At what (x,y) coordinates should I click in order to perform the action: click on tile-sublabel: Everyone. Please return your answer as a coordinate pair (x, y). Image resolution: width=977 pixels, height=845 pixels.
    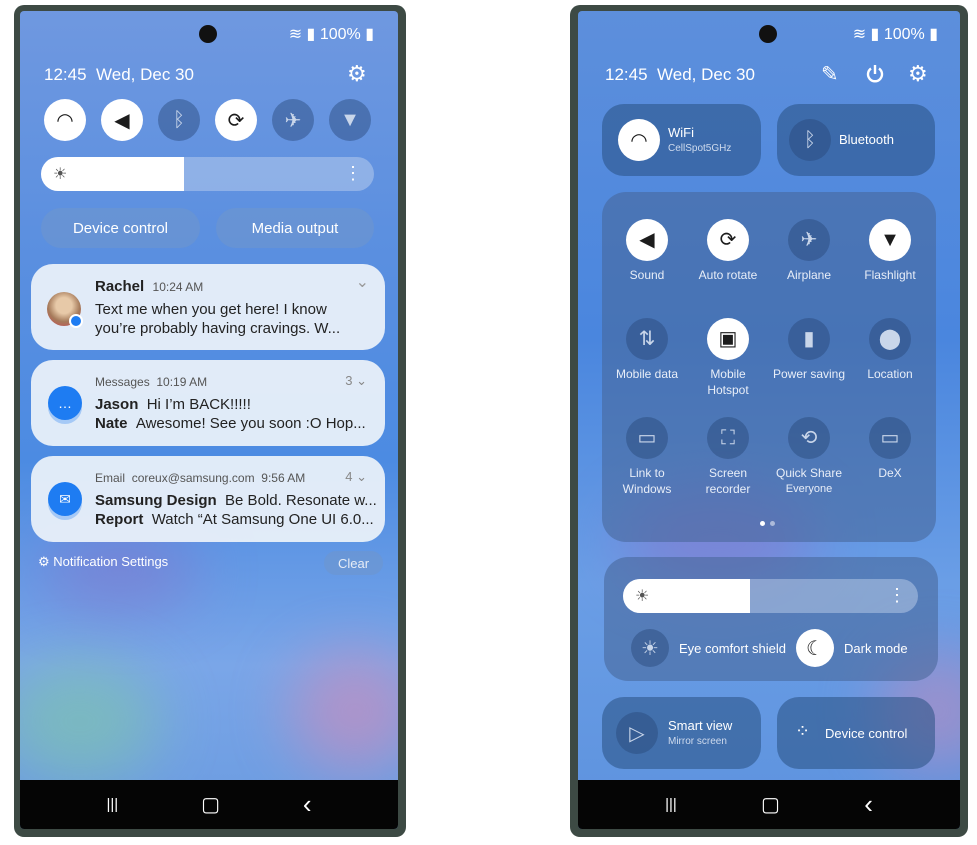
    Looking at the image, I should click on (809, 489).